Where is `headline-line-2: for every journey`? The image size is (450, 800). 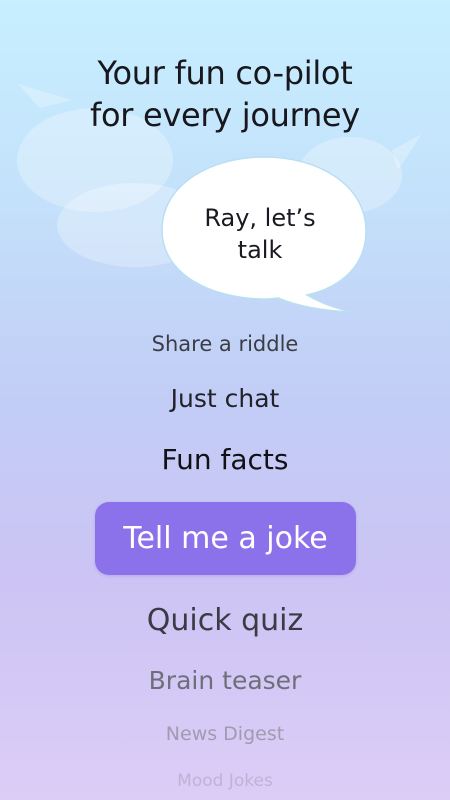 headline-line-2: for every journey is located at coordinates (225, 115).